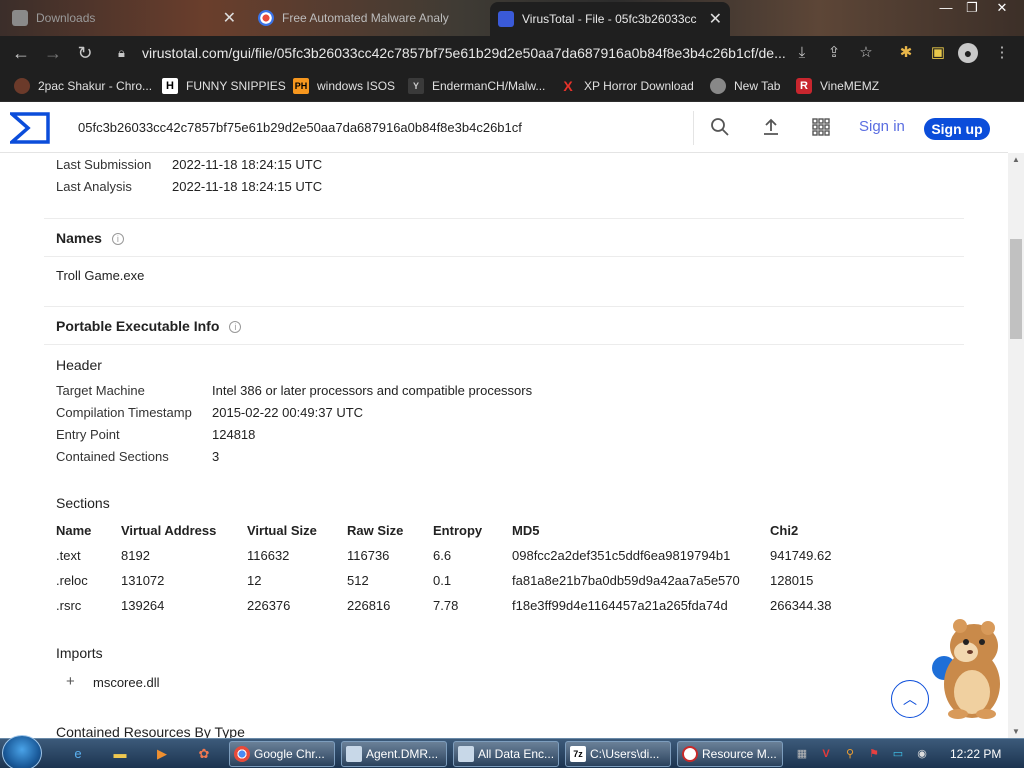 The image size is (1024, 768). I want to click on contained-sections-label: Contained Sections, so click(112, 456).